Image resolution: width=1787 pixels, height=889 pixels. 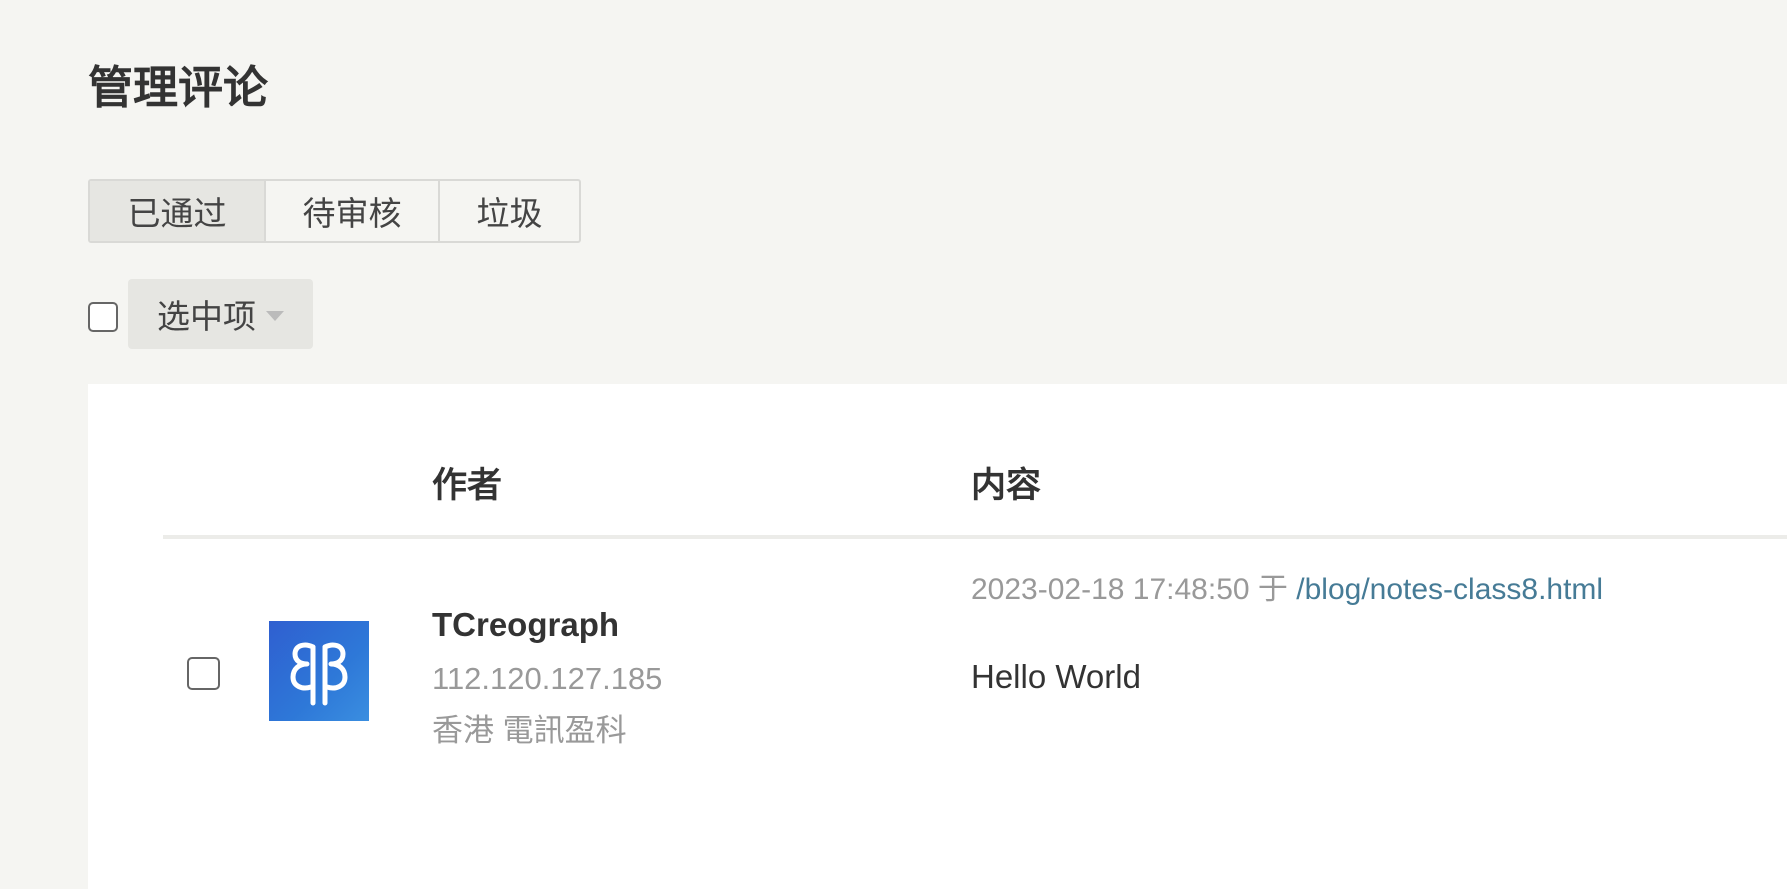 What do you see at coordinates (547, 678) in the screenshot?
I see `author-ip: 112.120.127.185` at bounding box center [547, 678].